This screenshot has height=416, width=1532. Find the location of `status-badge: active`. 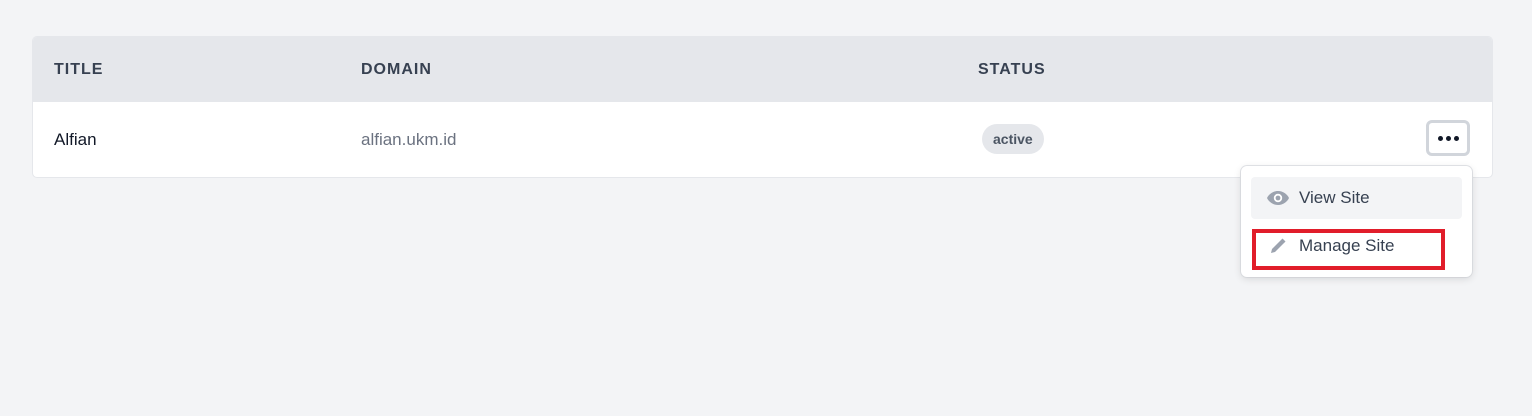

status-badge: active is located at coordinates (1013, 139).